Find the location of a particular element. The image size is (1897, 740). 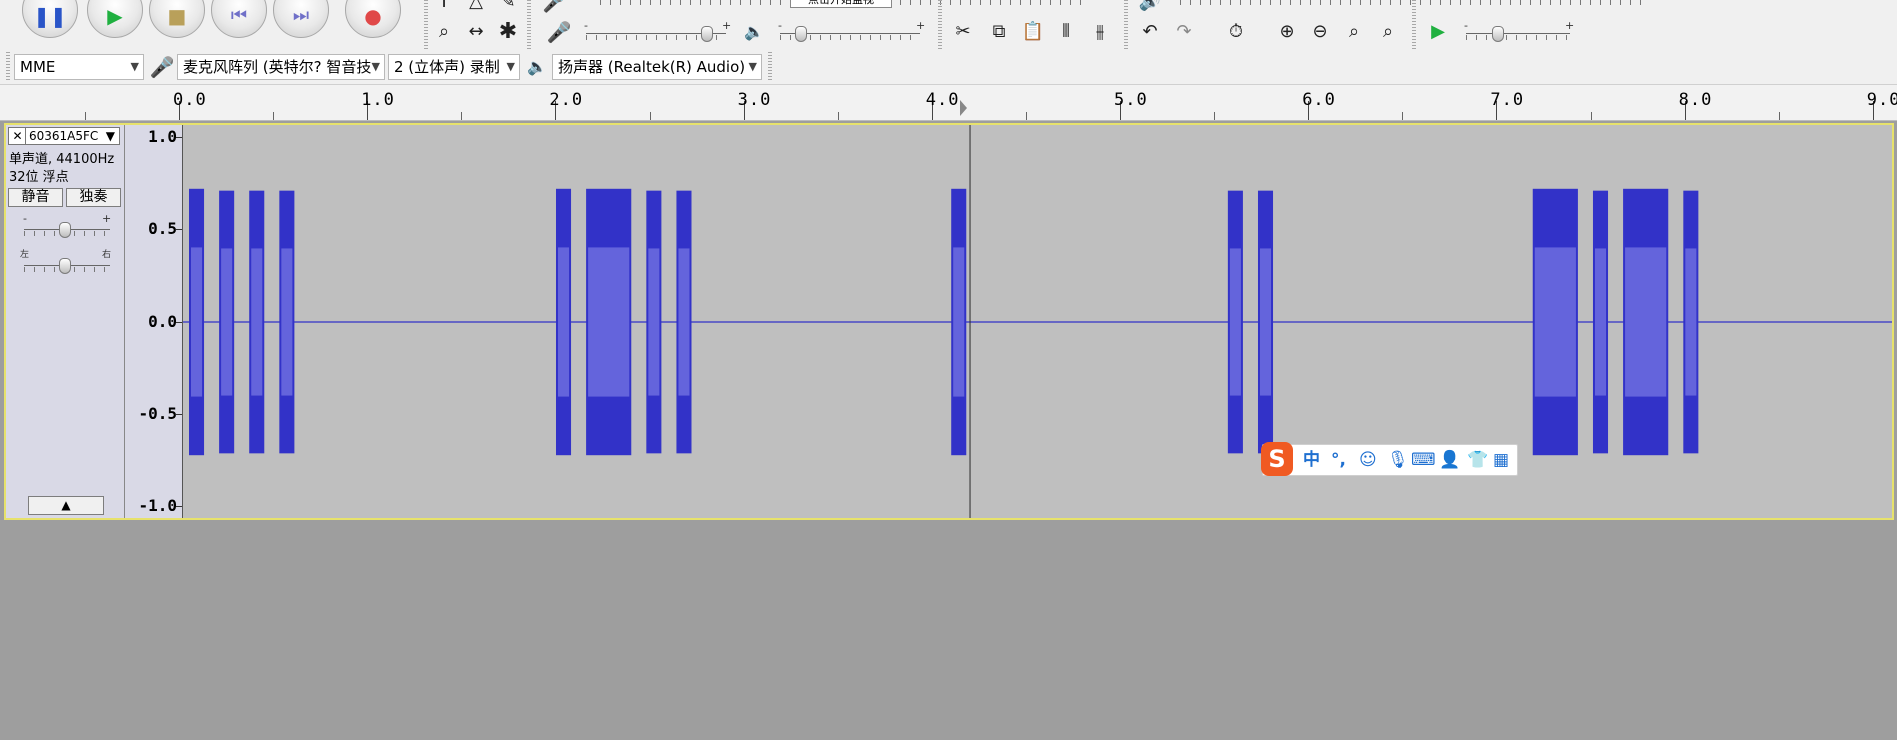

grid-icon: ▦ is located at coordinates (1501, 460).